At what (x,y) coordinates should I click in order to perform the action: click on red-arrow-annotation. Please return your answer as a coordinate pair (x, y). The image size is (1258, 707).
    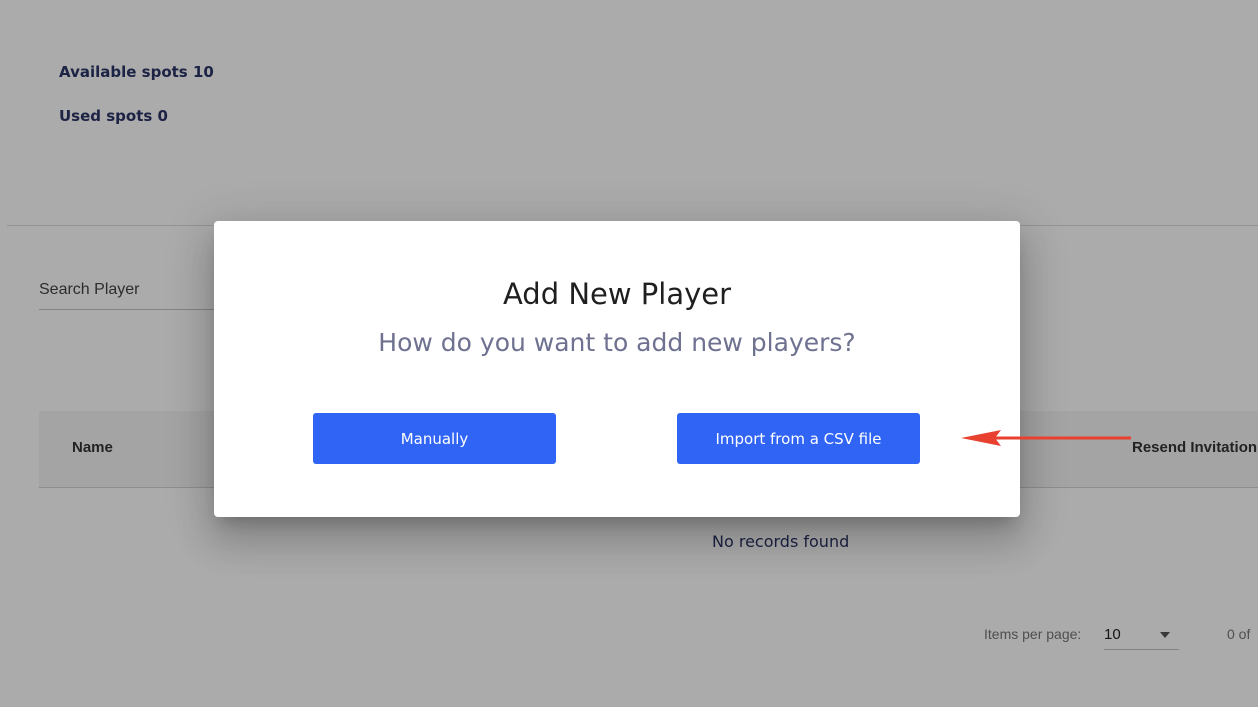
    Looking at the image, I should click on (1046, 438).